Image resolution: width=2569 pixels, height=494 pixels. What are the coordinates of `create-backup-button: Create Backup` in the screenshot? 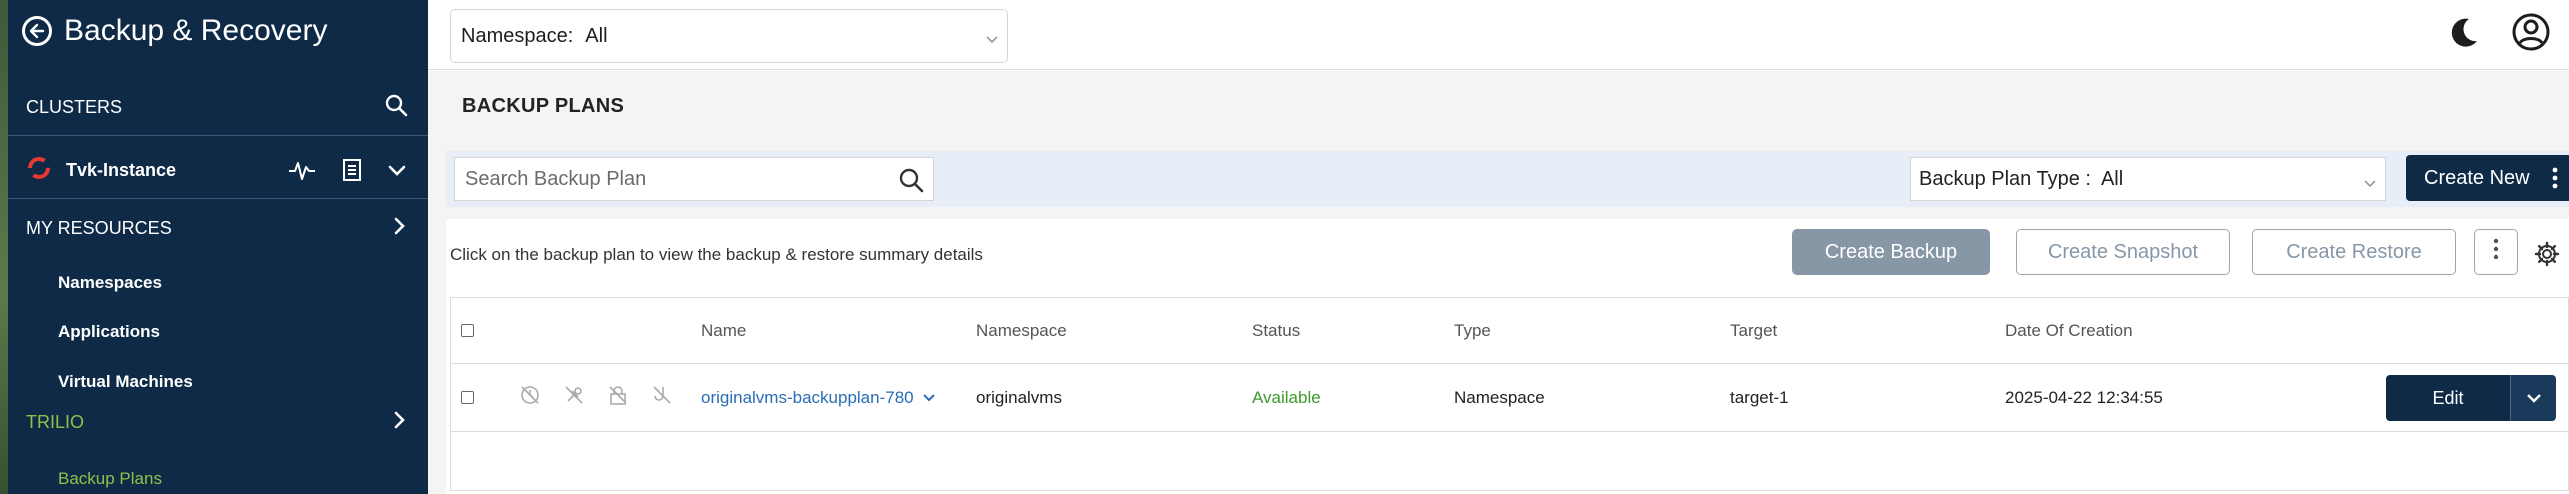 It's located at (1891, 252).